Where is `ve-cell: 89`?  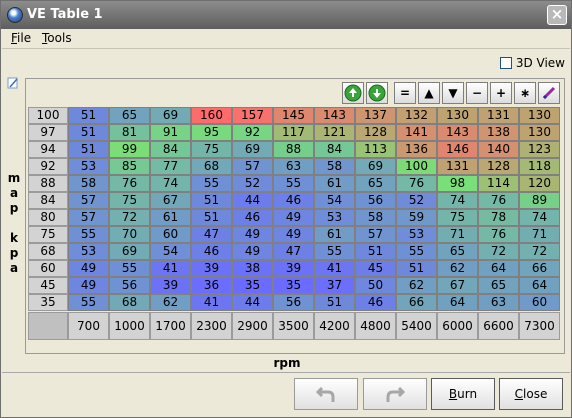 ve-cell: 89 is located at coordinates (539, 200).